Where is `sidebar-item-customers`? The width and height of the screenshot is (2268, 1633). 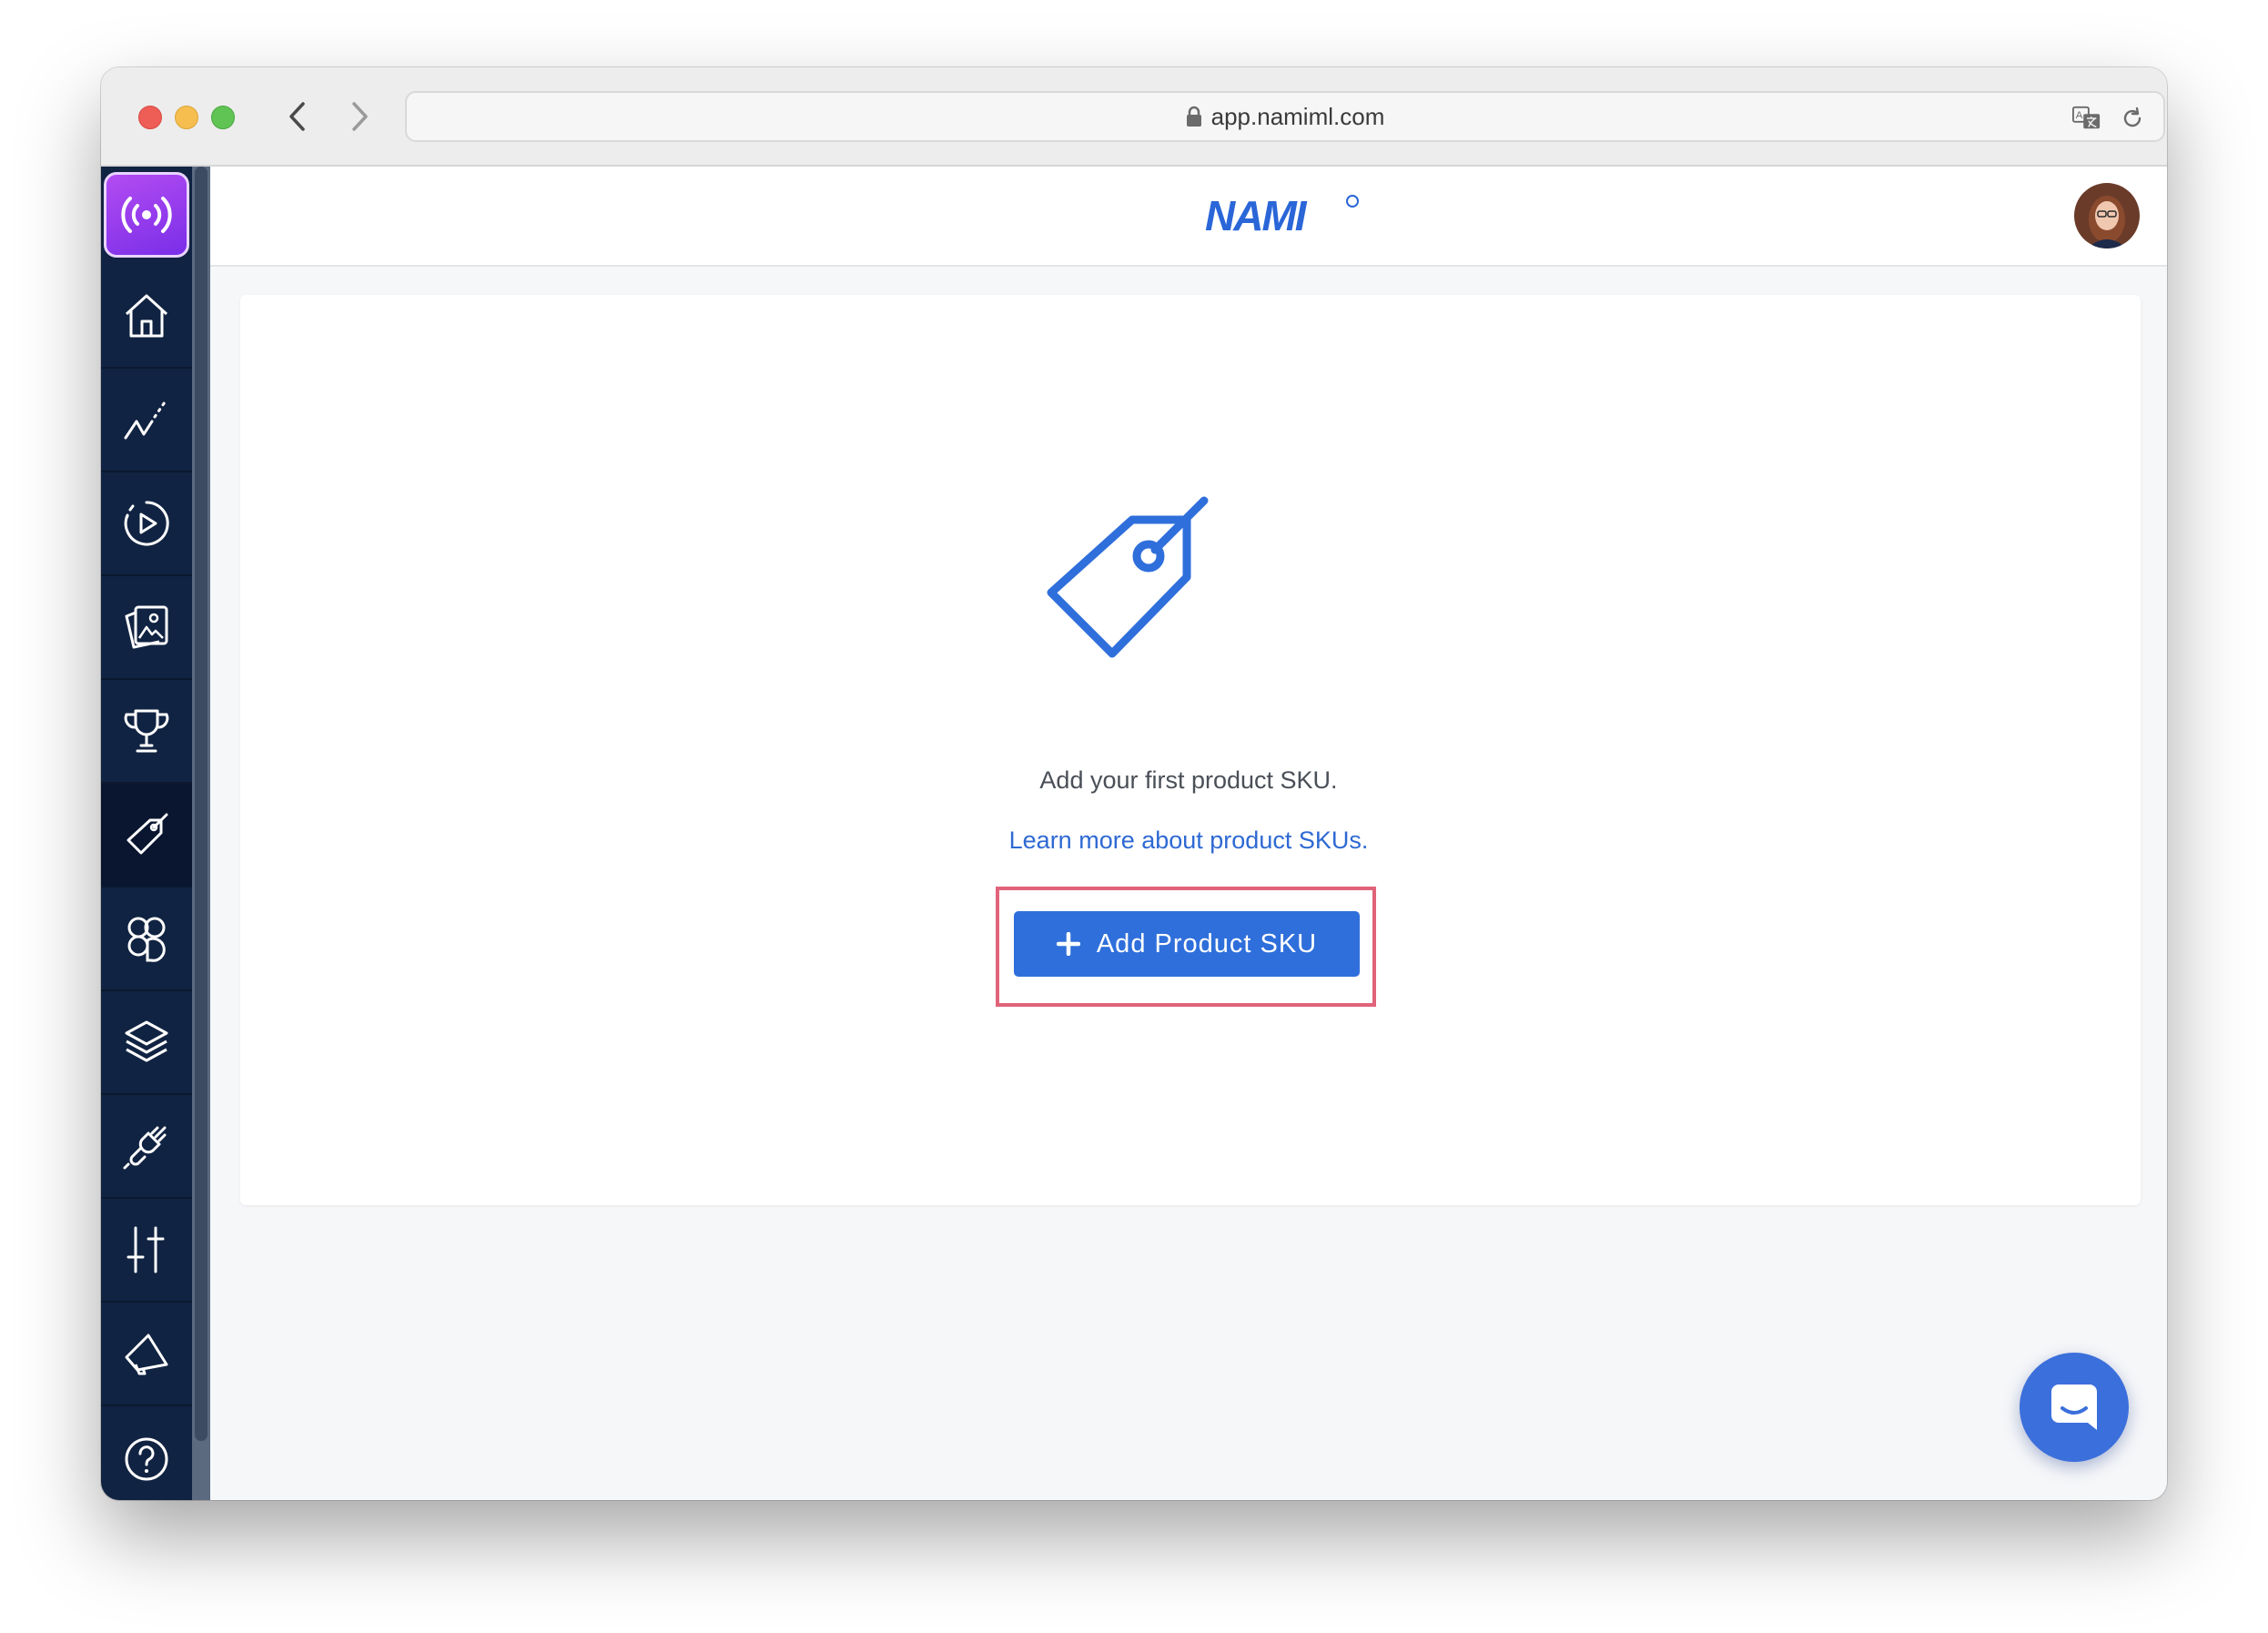
sidebar-item-customers is located at coordinates (146, 940).